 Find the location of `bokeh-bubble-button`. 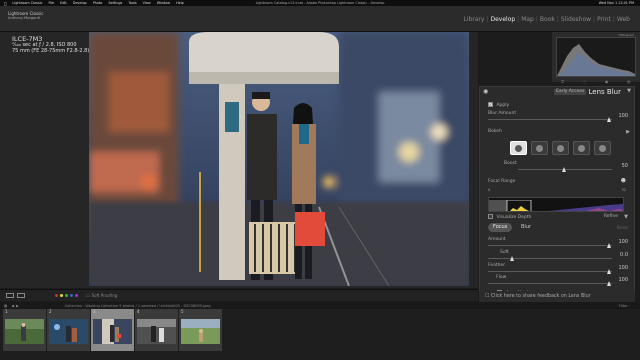

bokeh-bubble-button is located at coordinates (539, 148).